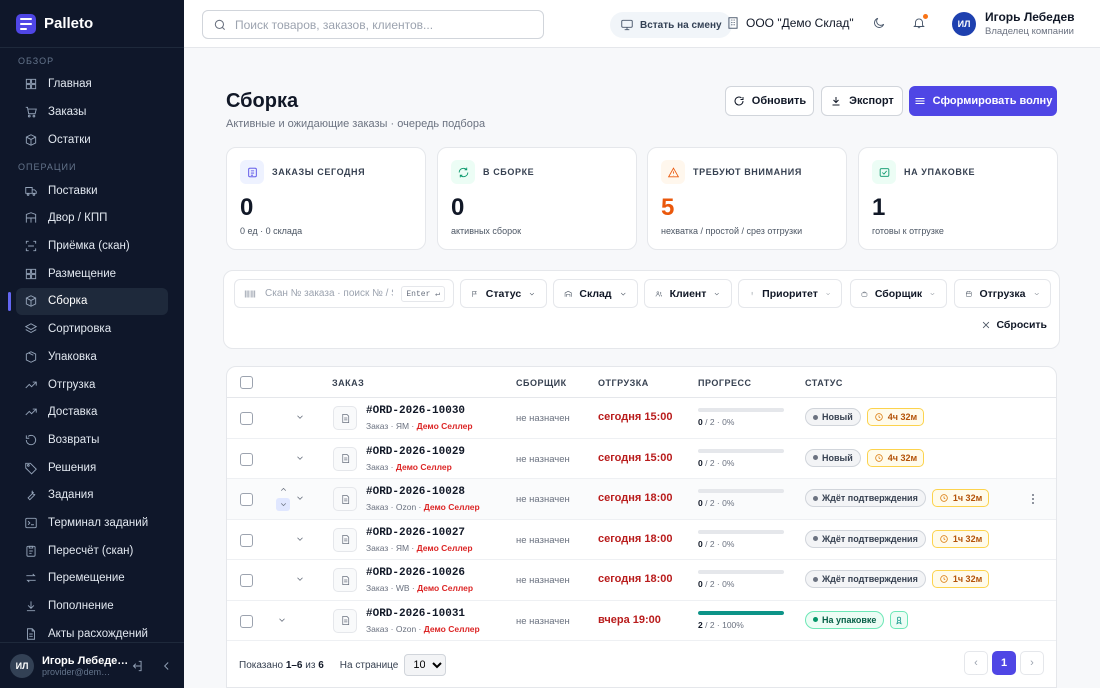 The image size is (1100, 688). What do you see at coordinates (92, 112) in the screenshot?
I see `sidebar-item: Заказы` at bounding box center [92, 112].